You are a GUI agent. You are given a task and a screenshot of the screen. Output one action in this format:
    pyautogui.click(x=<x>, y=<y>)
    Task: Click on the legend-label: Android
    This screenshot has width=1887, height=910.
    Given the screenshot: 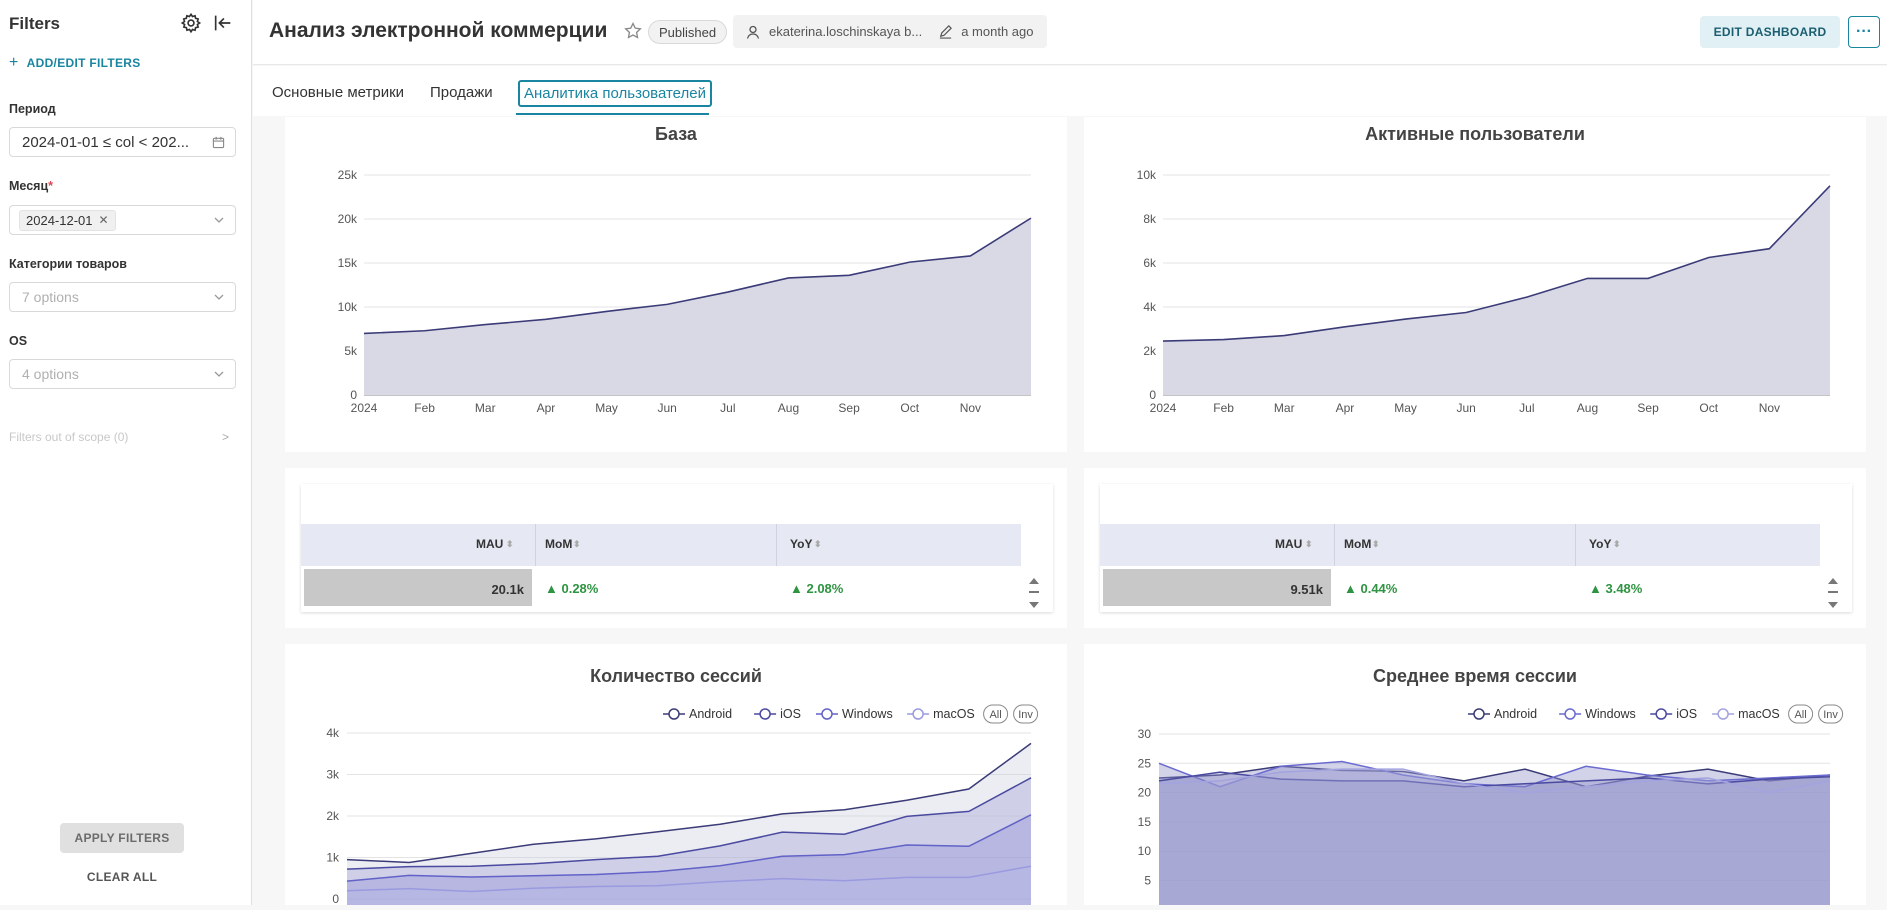 What is the action you would take?
    pyautogui.click(x=1515, y=714)
    